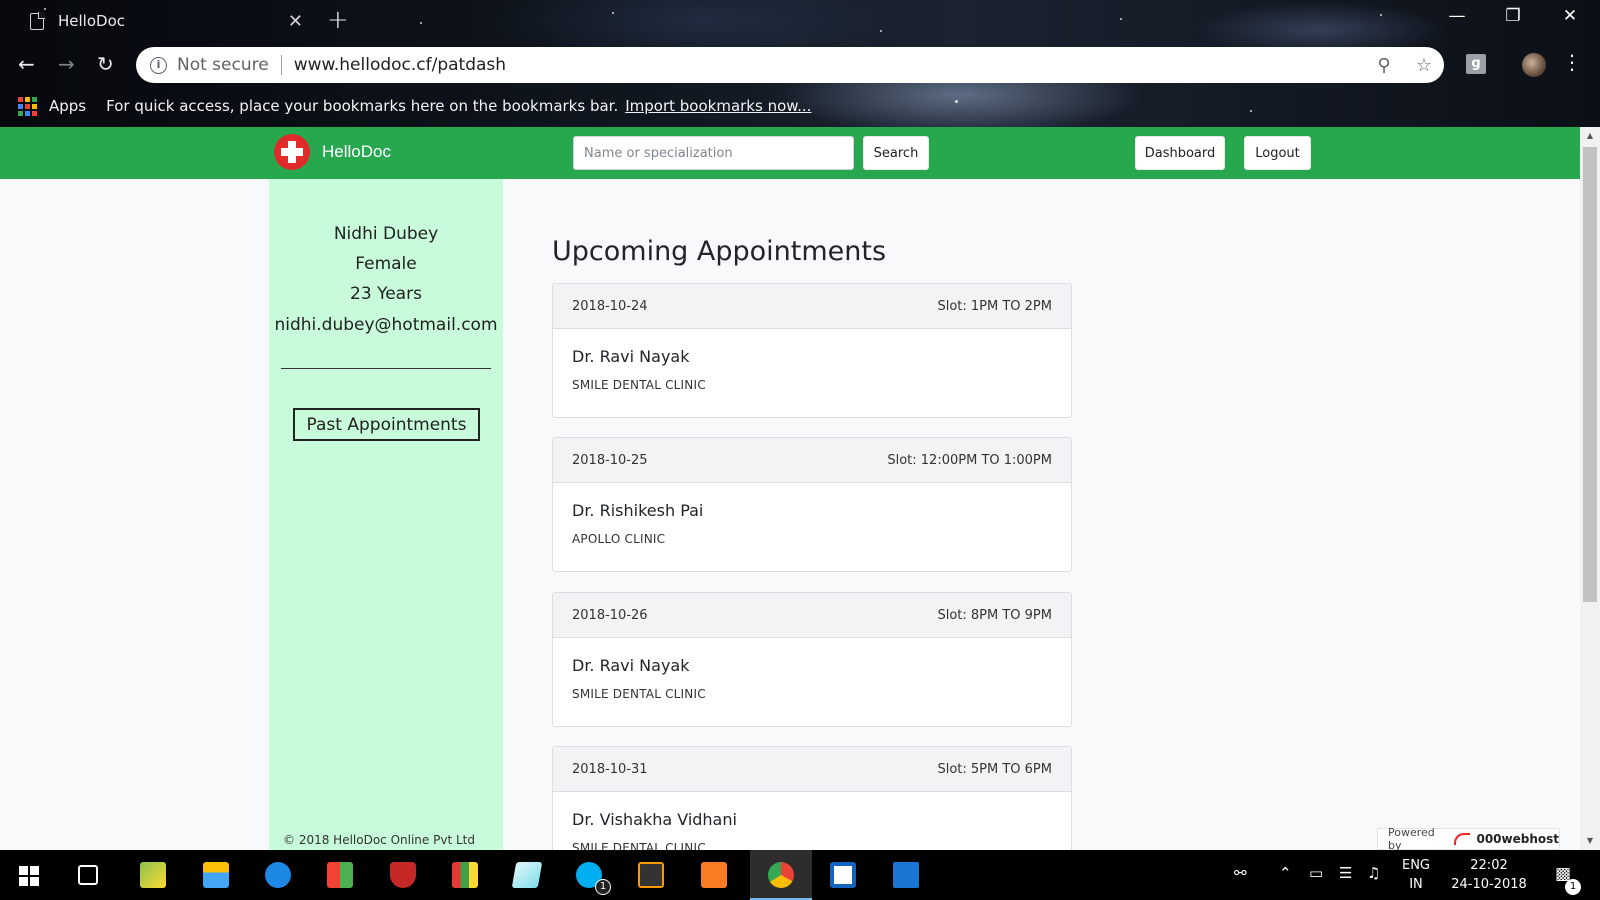 This screenshot has height=900, width=1600. Describe the element at coordinates (829, 65) in the screenshot. I see `url-text: www.hellodoc.cf/patdash` at that location.